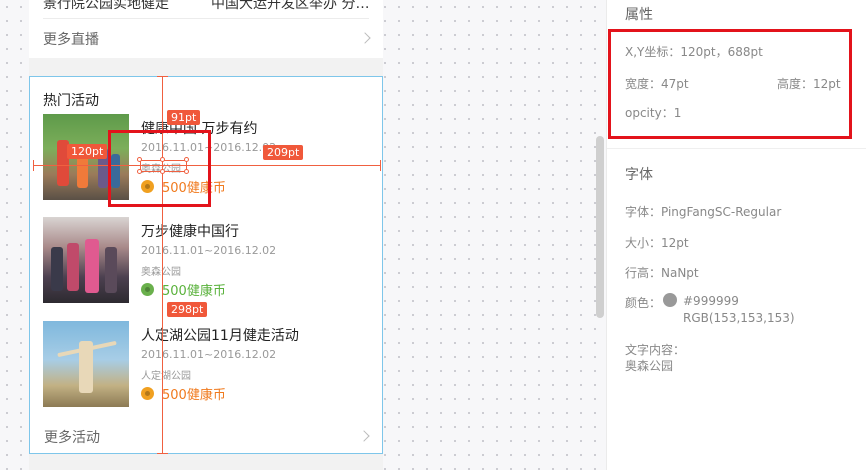  I want to click on measure-tick-left, so click(33, 165).